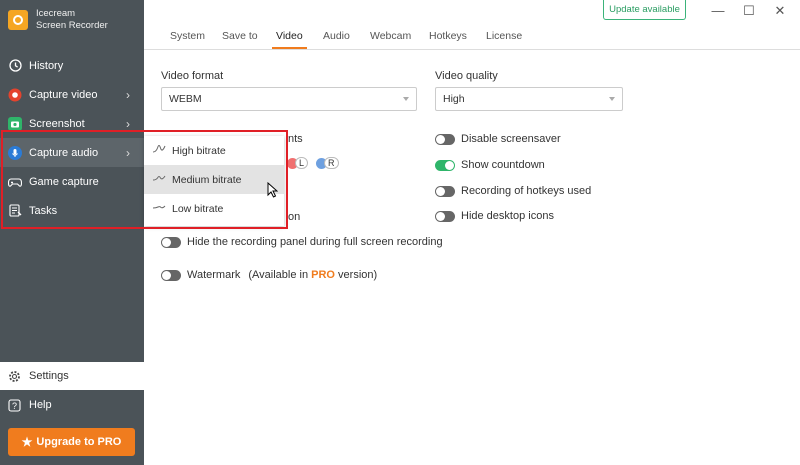  What do you see at coordinates (15, 123) in the screenshot?
I see `camera-icon` at bounding box center [15, 123].